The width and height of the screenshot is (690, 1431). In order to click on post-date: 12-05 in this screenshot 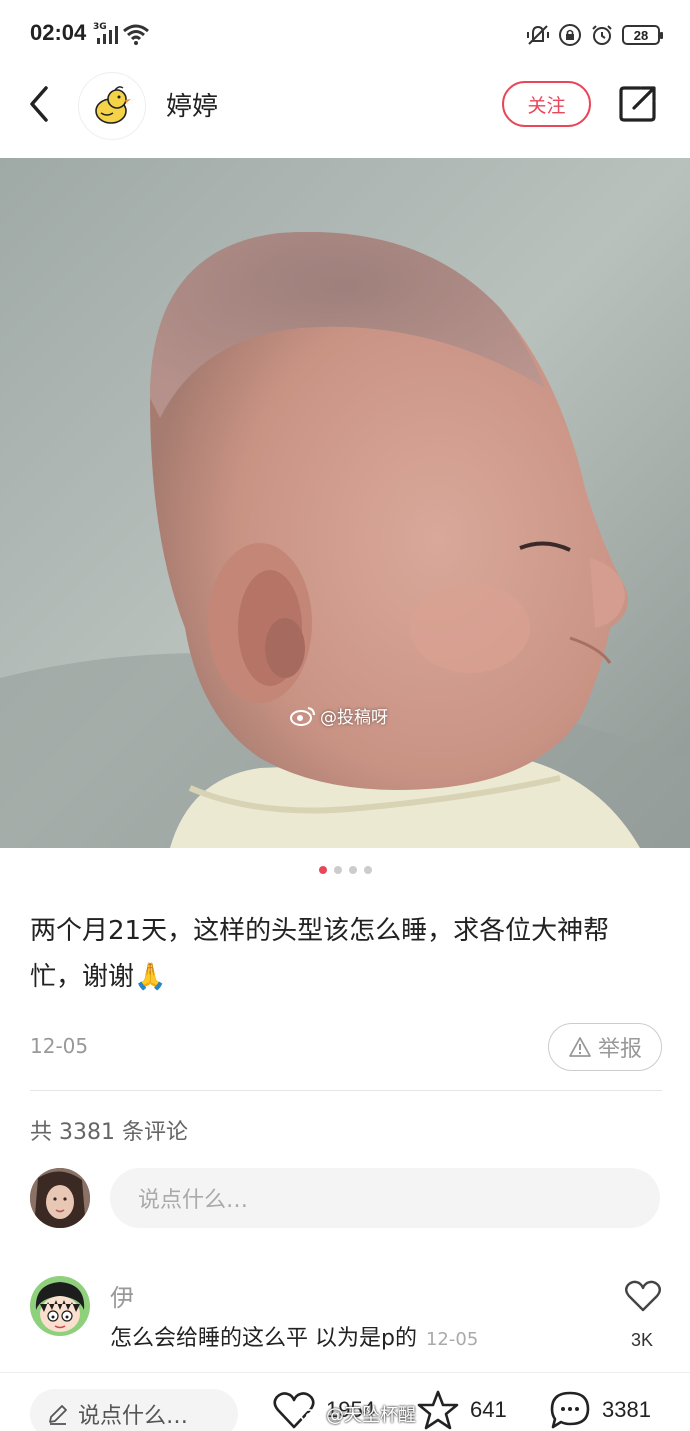, I will do `click(59, 1046)`.